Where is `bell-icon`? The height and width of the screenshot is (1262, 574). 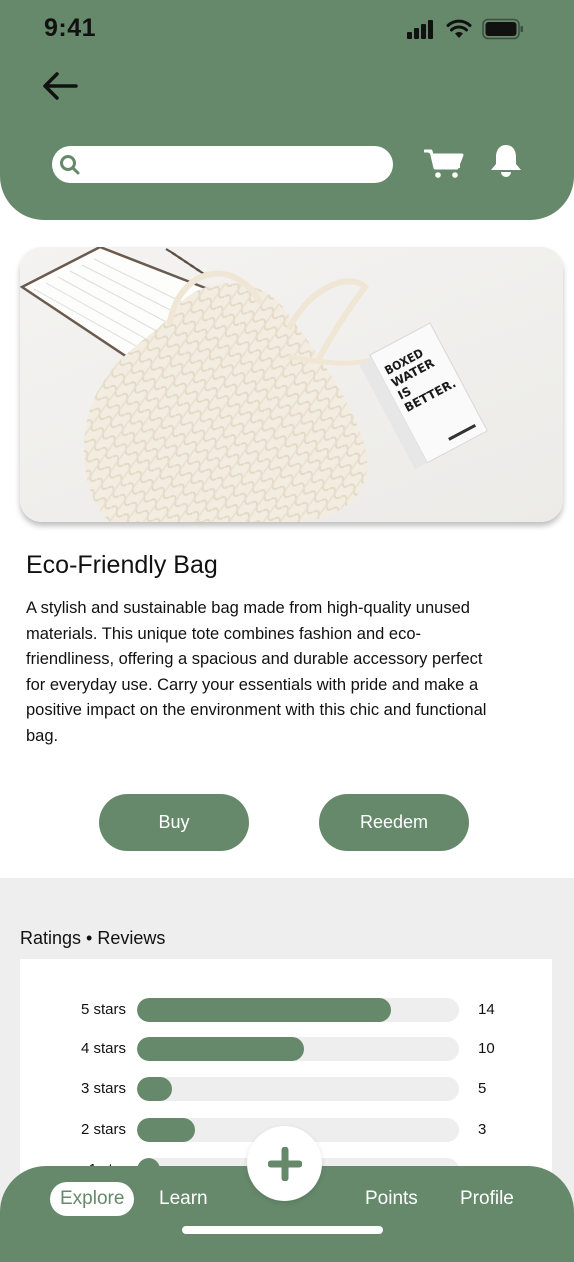
bell-icon is located at coordinates (506, 161).